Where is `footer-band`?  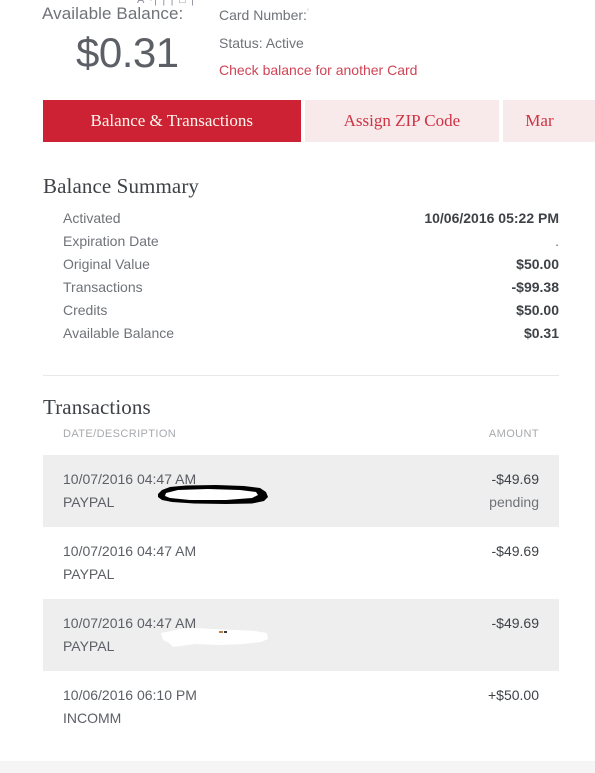 footer-band is located at coordinates (297, 767).